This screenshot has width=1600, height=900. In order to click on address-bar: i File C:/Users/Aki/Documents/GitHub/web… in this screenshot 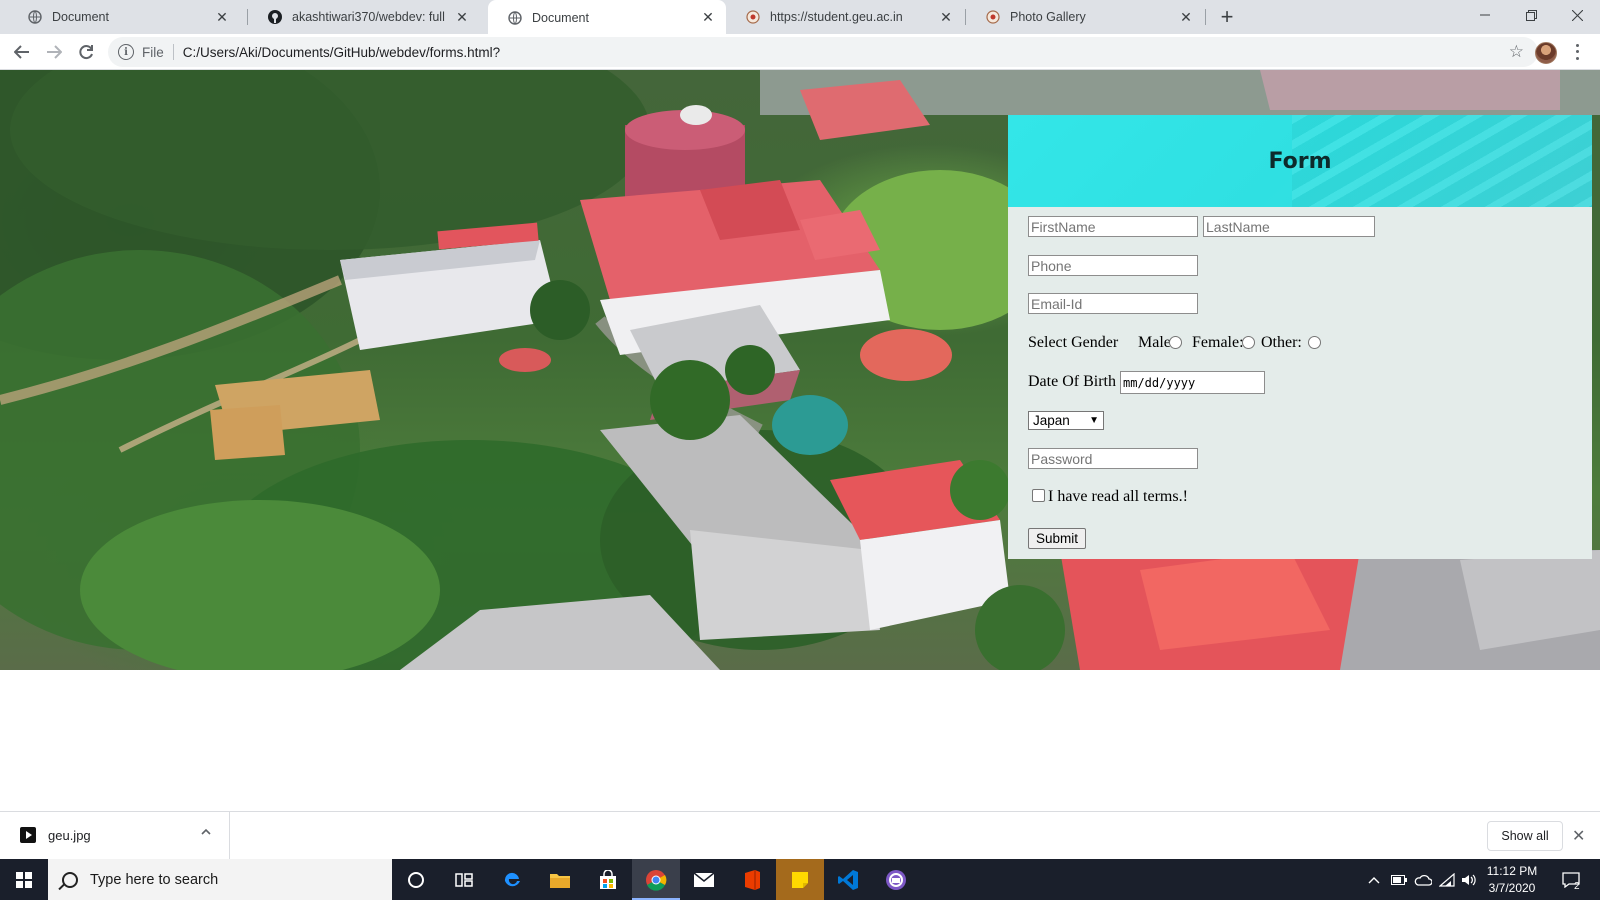, I will do `click(823, 52)`.